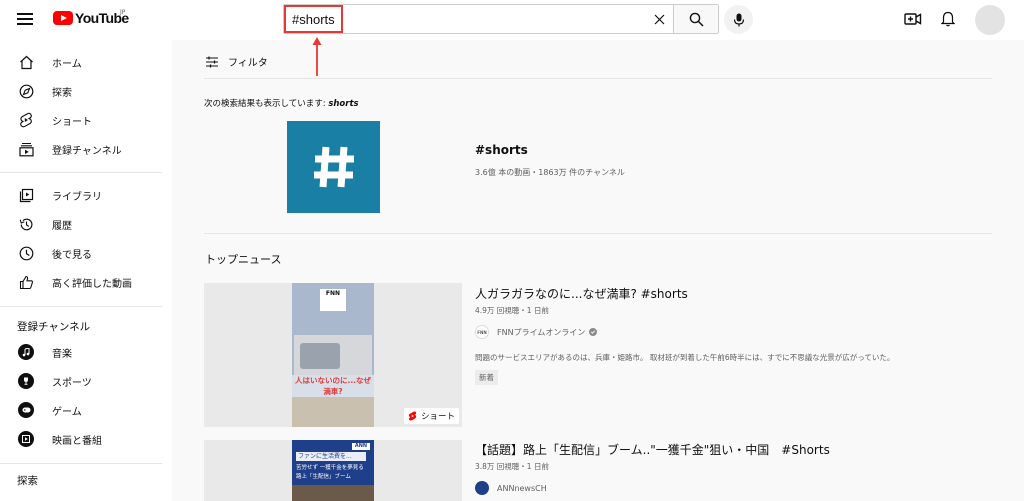  I want to click on video-channel: ANNnewsCH, so click(511, 488).